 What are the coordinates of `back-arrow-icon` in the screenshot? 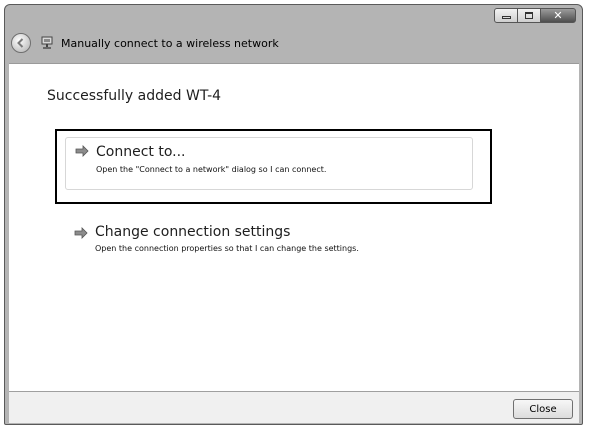 It's located at (20, 43).